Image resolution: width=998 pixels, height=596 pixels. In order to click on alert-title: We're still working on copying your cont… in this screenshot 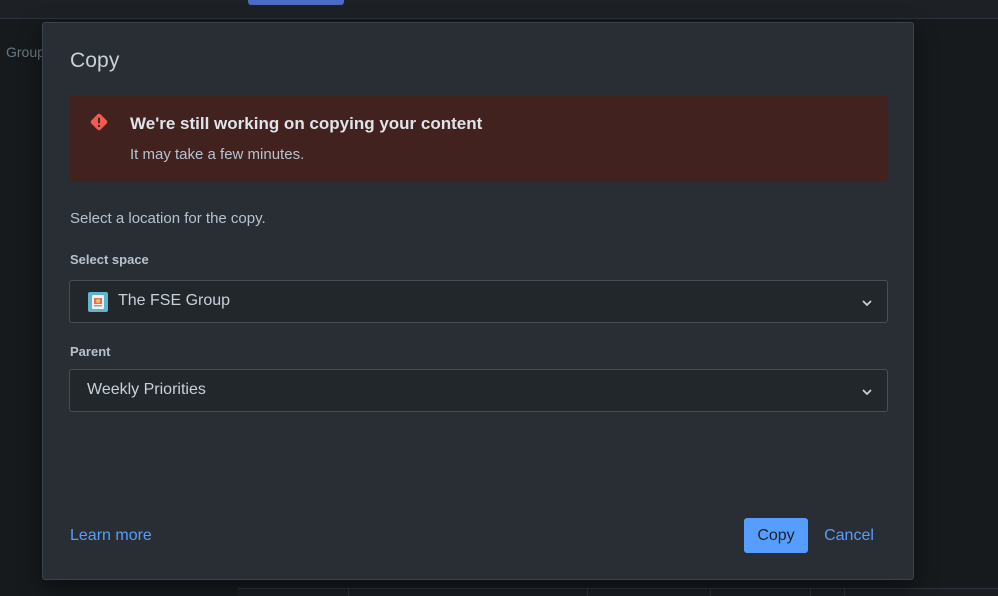, I will do `click(306, 123)`.